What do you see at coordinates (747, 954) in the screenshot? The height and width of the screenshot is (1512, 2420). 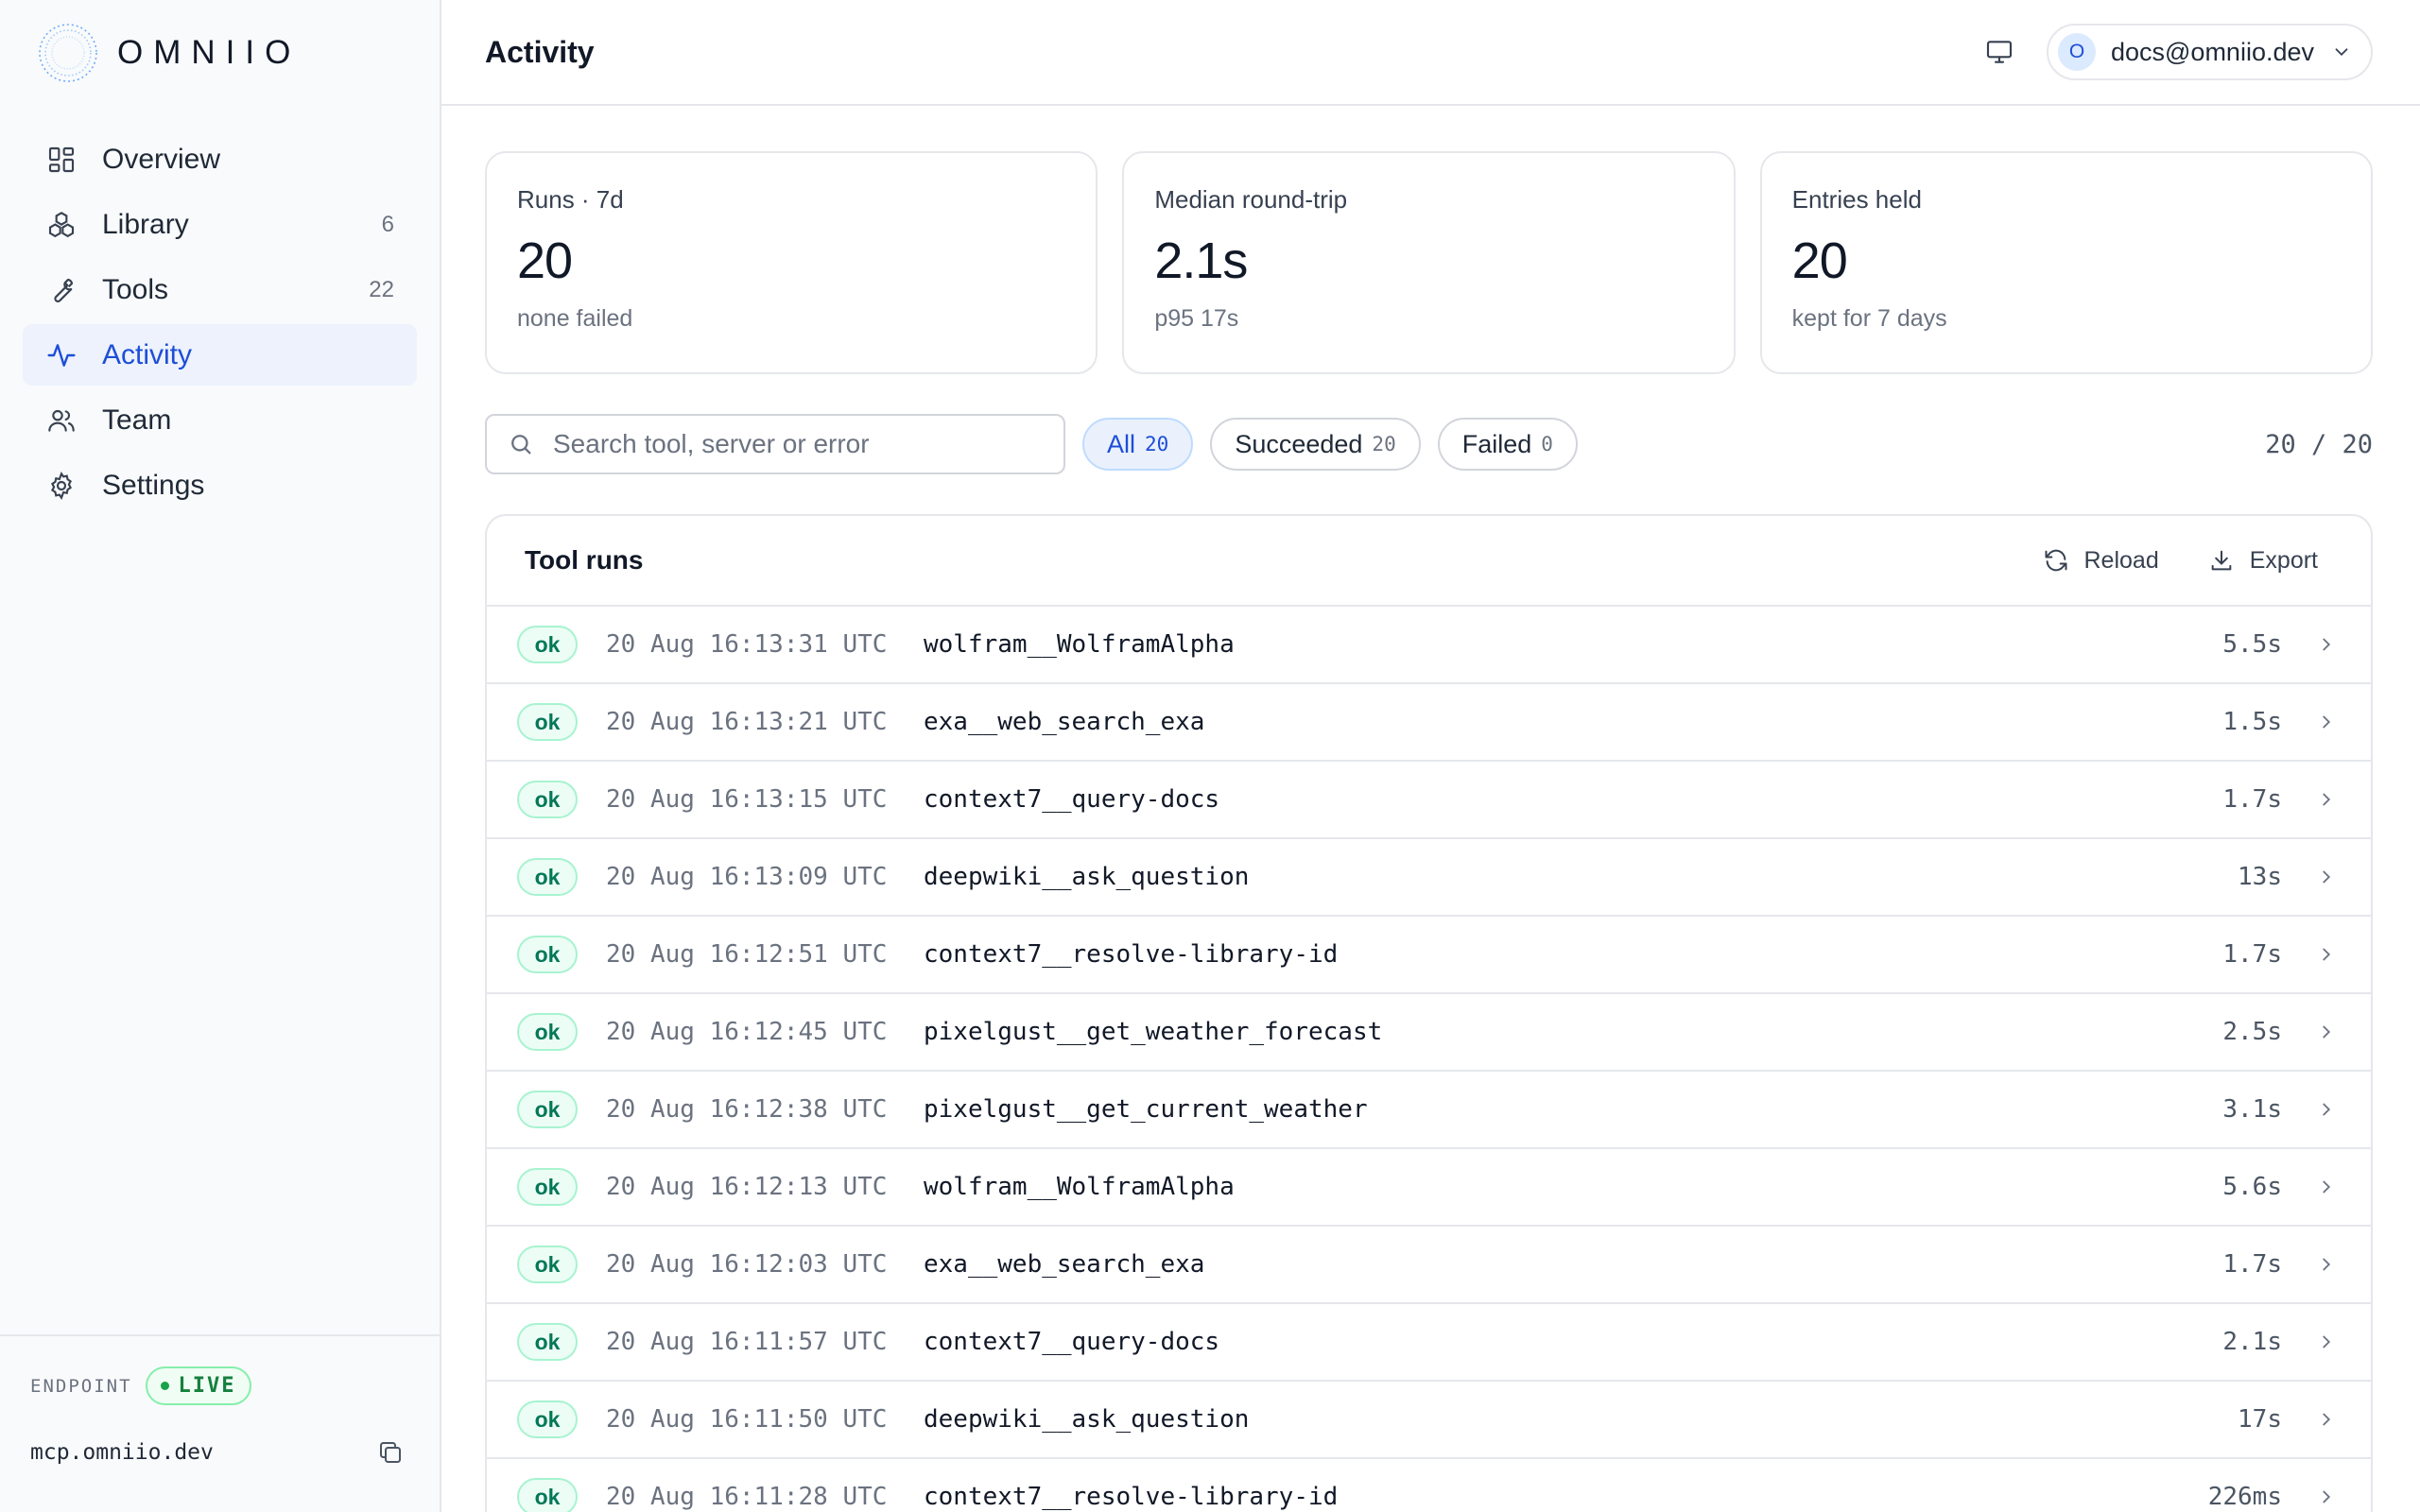 I see `run-timestamp: 20 Aug 16:12:51 UTC` at bounding box center [747, 954].